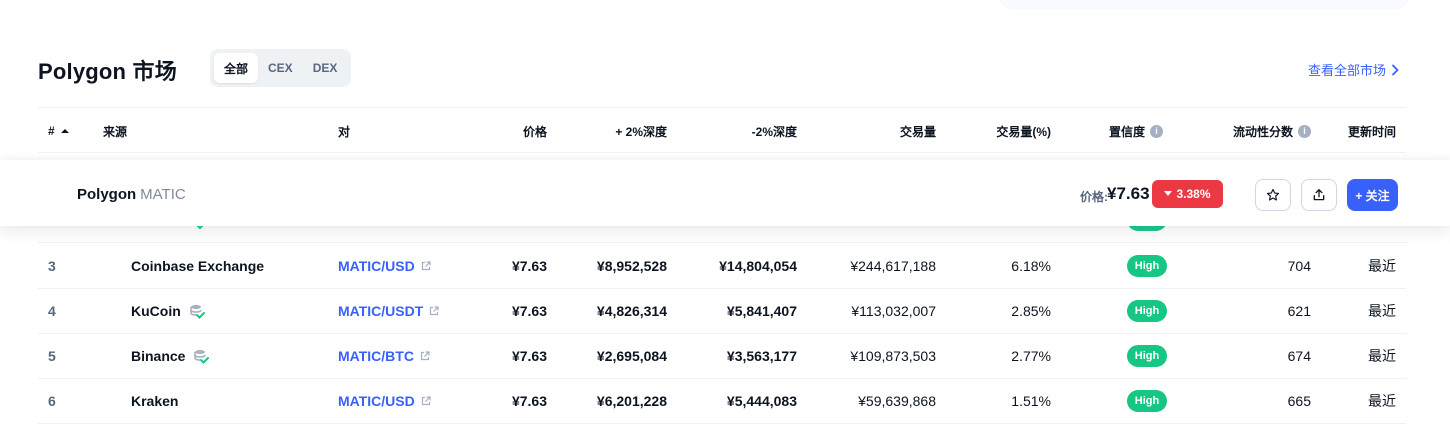 The width and height of the screenshot is (1450, 430). I want to click on share-icon, so click(1319, 195).